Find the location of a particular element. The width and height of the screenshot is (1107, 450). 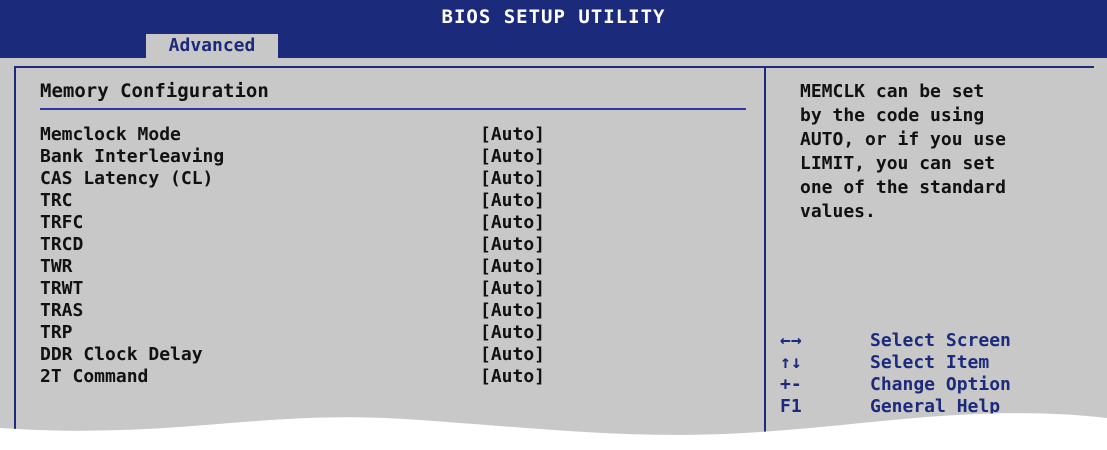

panel-border-top is located at coordinates (554, 67).